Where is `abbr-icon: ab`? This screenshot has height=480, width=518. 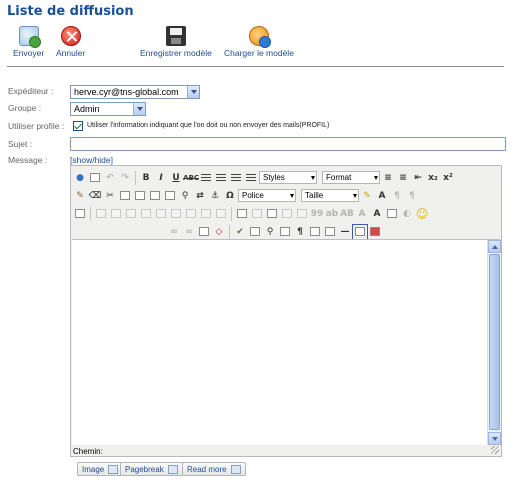 abbr-icon: ab is located at coordinates (332, 214).